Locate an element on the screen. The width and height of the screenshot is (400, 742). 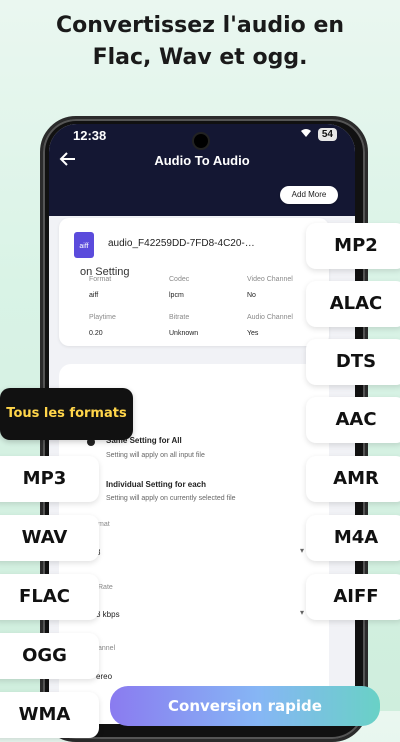
rate-field-label: Rate is located at coordinates (105, 587).